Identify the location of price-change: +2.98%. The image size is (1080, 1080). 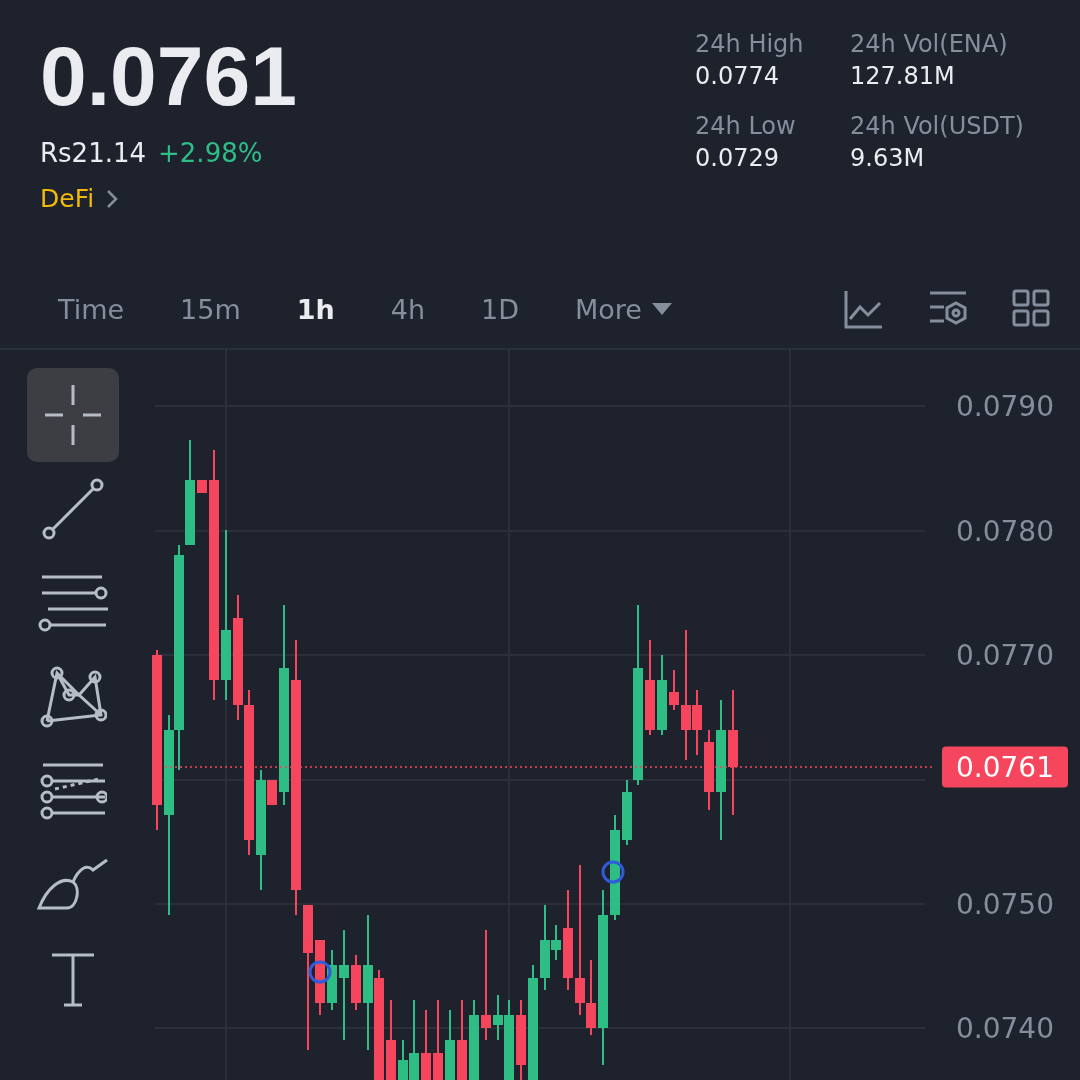
(210, 153).